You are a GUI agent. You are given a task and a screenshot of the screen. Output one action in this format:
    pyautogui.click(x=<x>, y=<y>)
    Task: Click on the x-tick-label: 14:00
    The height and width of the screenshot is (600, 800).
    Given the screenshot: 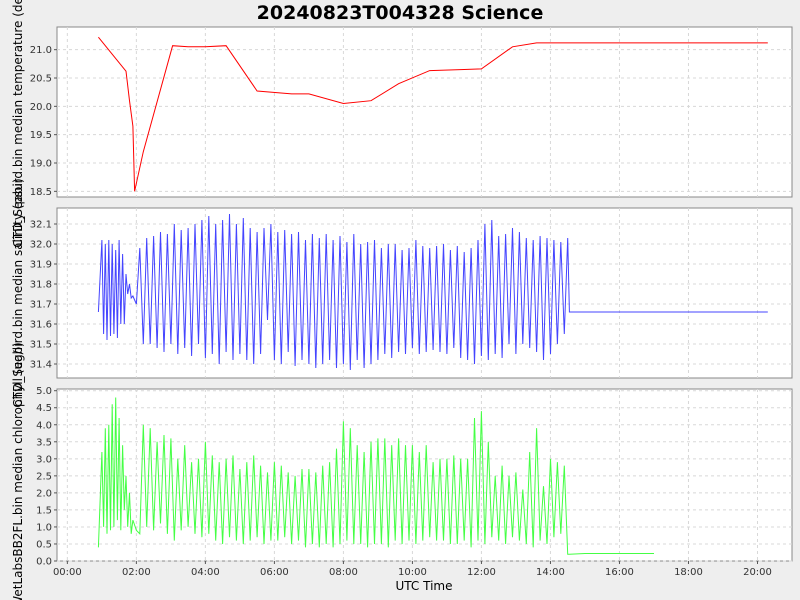 What is the action you would take?
    pyautogui.click(x=550, y=572)
    